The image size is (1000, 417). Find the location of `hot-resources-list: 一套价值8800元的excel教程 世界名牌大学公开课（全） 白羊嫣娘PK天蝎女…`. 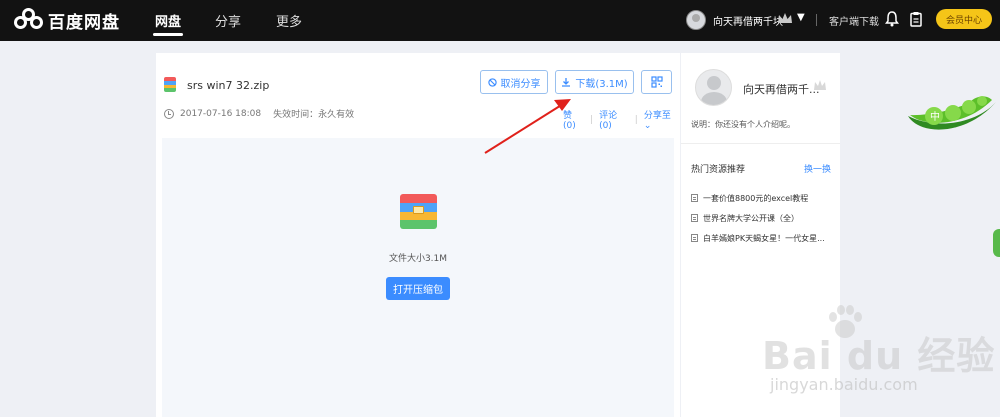

hot-resources-list: 一套价值8800元的excel教程 世界名牌大学公开课（全） 白羊嫣娘PK天蝎女… is located at coordinates (763, 218).